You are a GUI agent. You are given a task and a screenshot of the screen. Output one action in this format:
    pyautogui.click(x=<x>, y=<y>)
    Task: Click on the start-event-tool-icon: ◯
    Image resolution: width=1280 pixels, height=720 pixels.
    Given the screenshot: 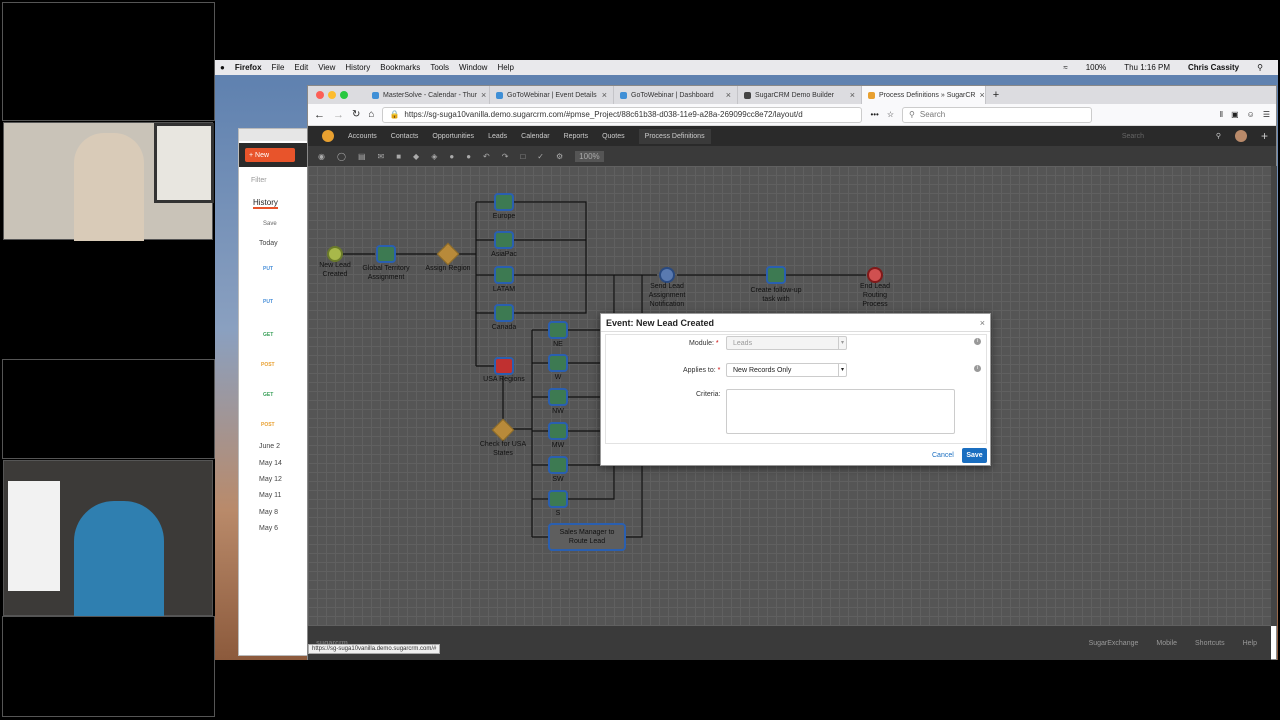 What is the action you would take?
    pyautogui.click(x=341, y=156)
    